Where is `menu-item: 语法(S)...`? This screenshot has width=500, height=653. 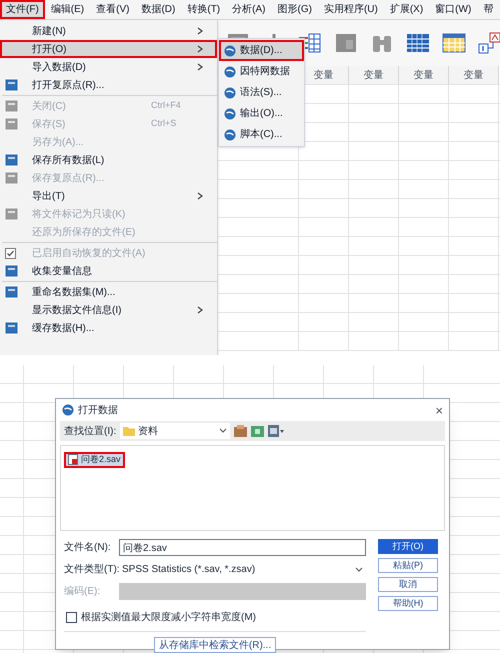 menu-item: 语法(S)... is located at coordinates (261, 92).